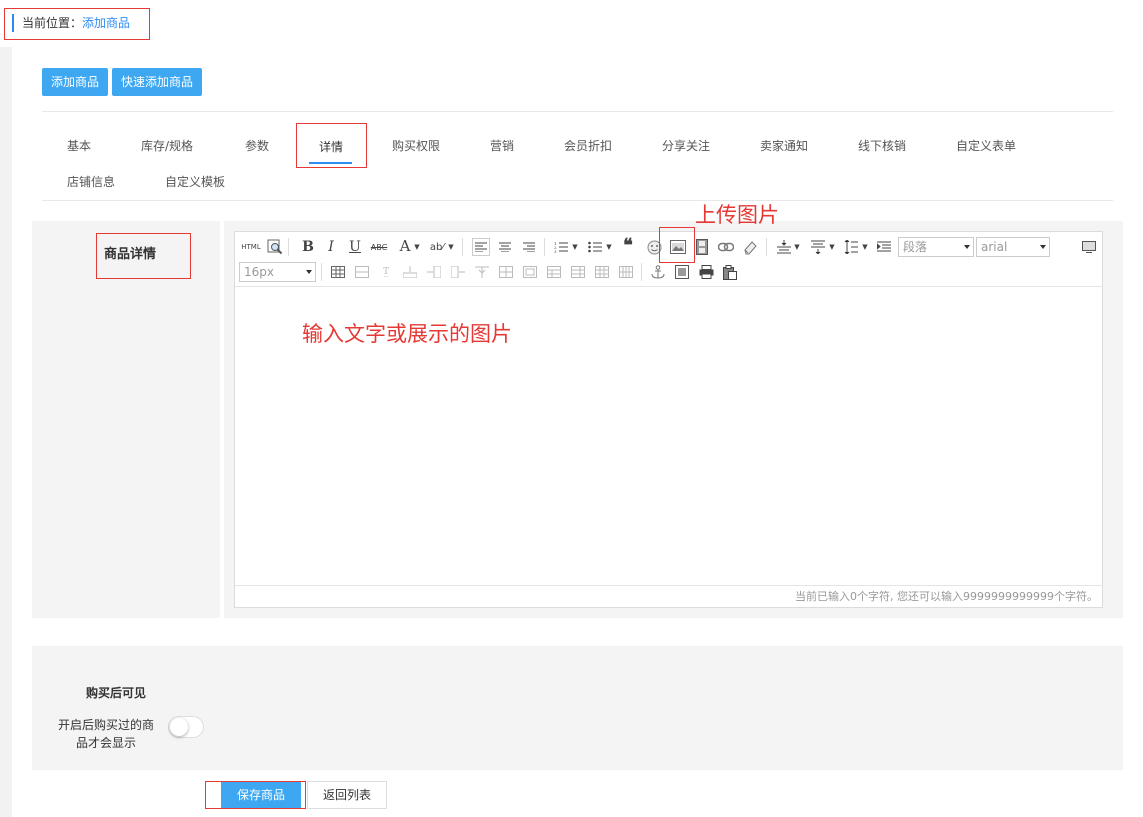 The width and height of the screenshot is (1143, 817). I want to click on html-icon: HTML, so click(251, 247).